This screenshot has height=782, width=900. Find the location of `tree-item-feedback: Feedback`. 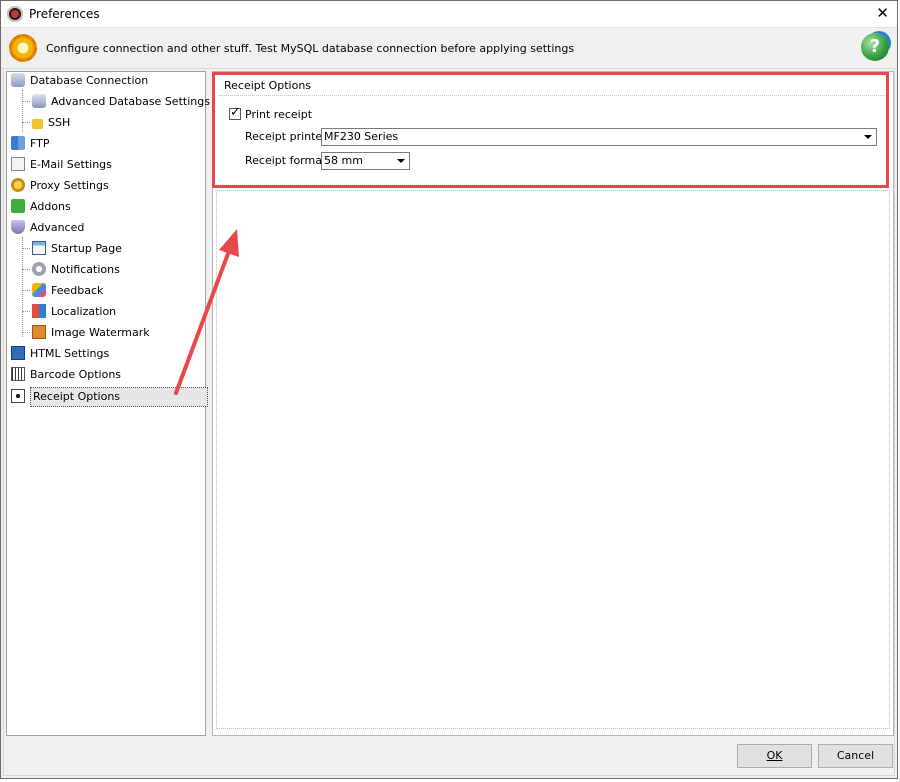

tree-item-feedback: Feedback is located at coordinates (67, 291).